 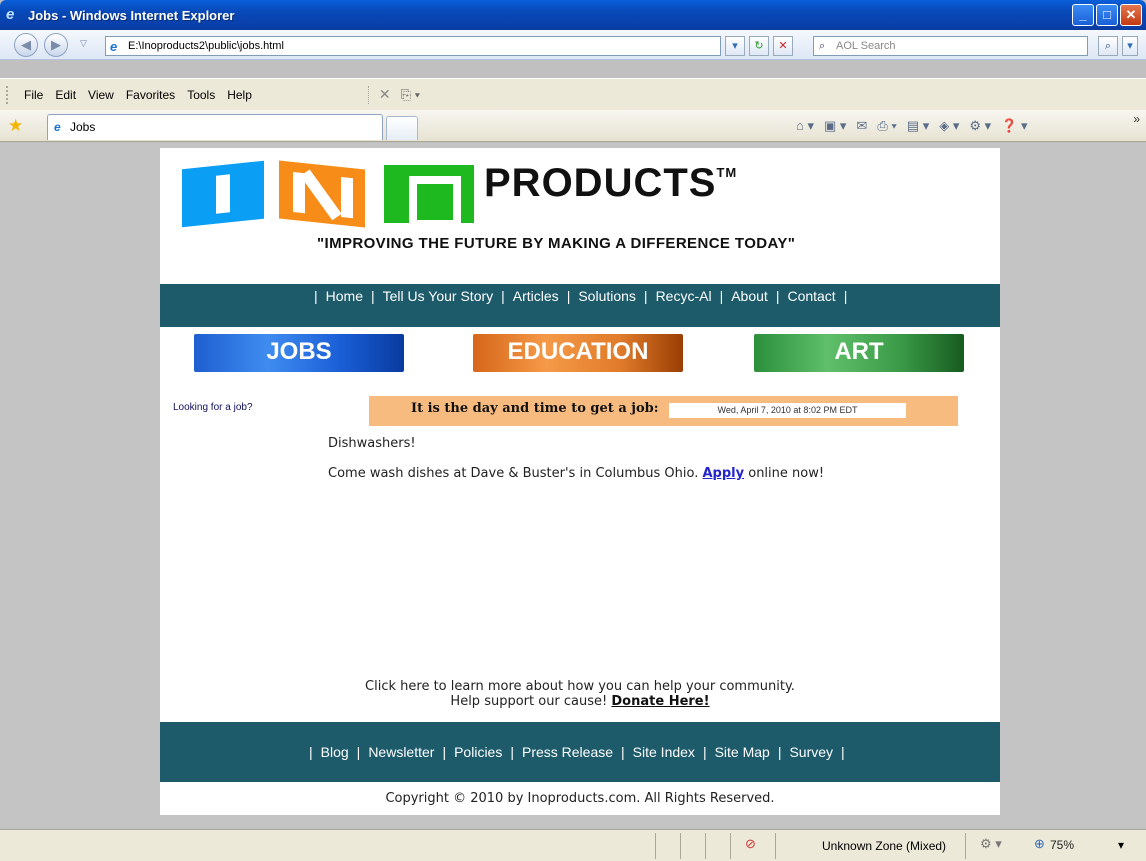 What do you see at coordinates (201, 95) in the screenshot?
I see `menu-tools: Tools` at bounding box center [201, 95].